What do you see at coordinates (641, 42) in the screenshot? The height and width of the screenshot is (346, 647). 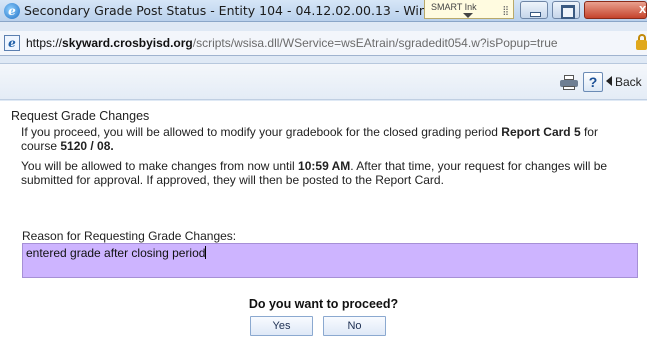 I see `lock-icon` at bounding box center [641, 42].